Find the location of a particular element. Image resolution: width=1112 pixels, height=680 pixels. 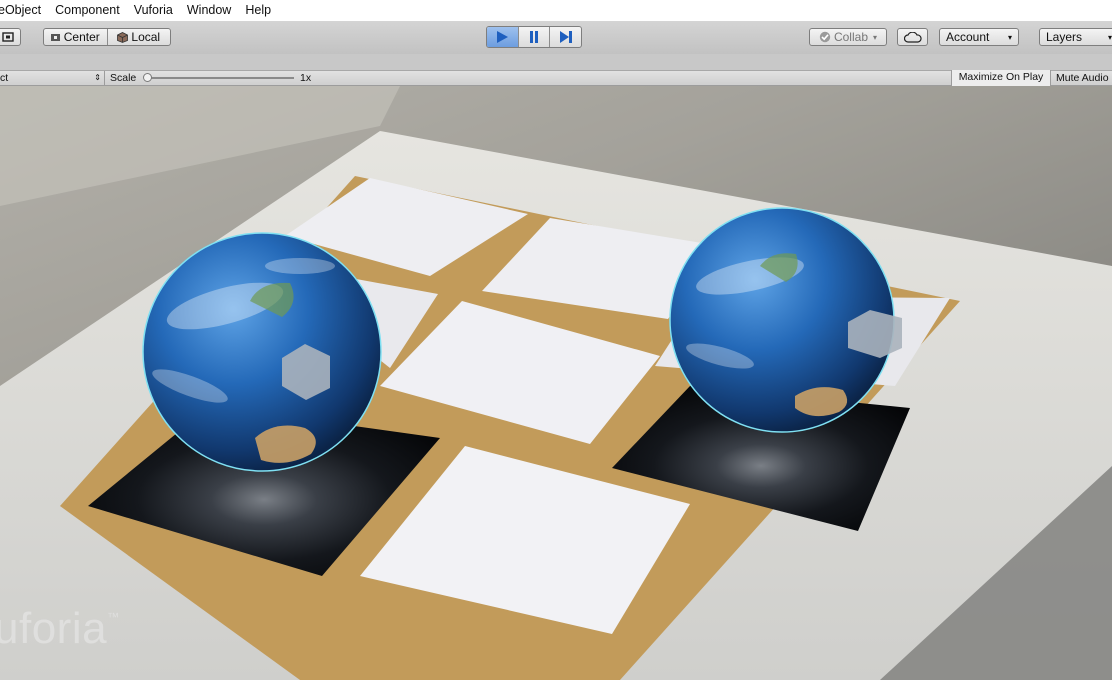

pivot-local-label: Local is located at coordinates (146, 37).